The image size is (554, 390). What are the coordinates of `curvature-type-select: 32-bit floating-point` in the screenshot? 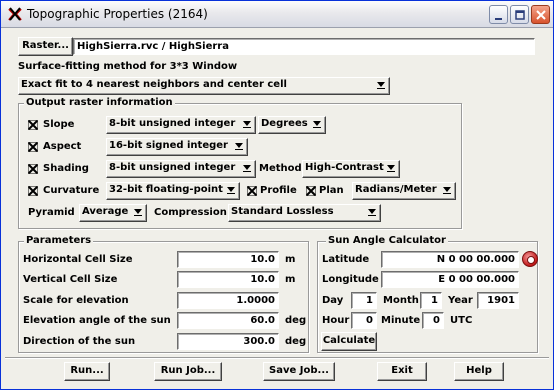 It's located at (173, 191).